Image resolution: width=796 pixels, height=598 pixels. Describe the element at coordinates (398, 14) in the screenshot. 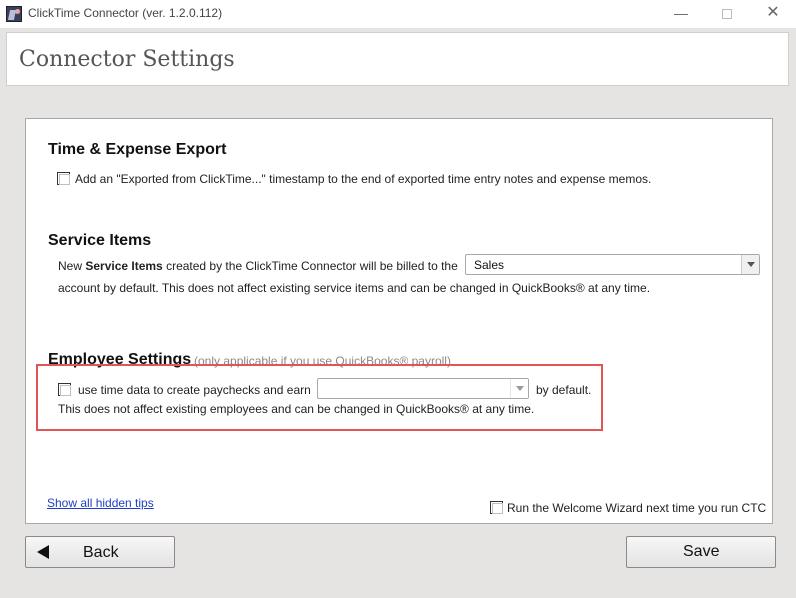

I see `window-titlebar: ClickTime Connector (ver. 1.2.0.112) — ✕` at that location.